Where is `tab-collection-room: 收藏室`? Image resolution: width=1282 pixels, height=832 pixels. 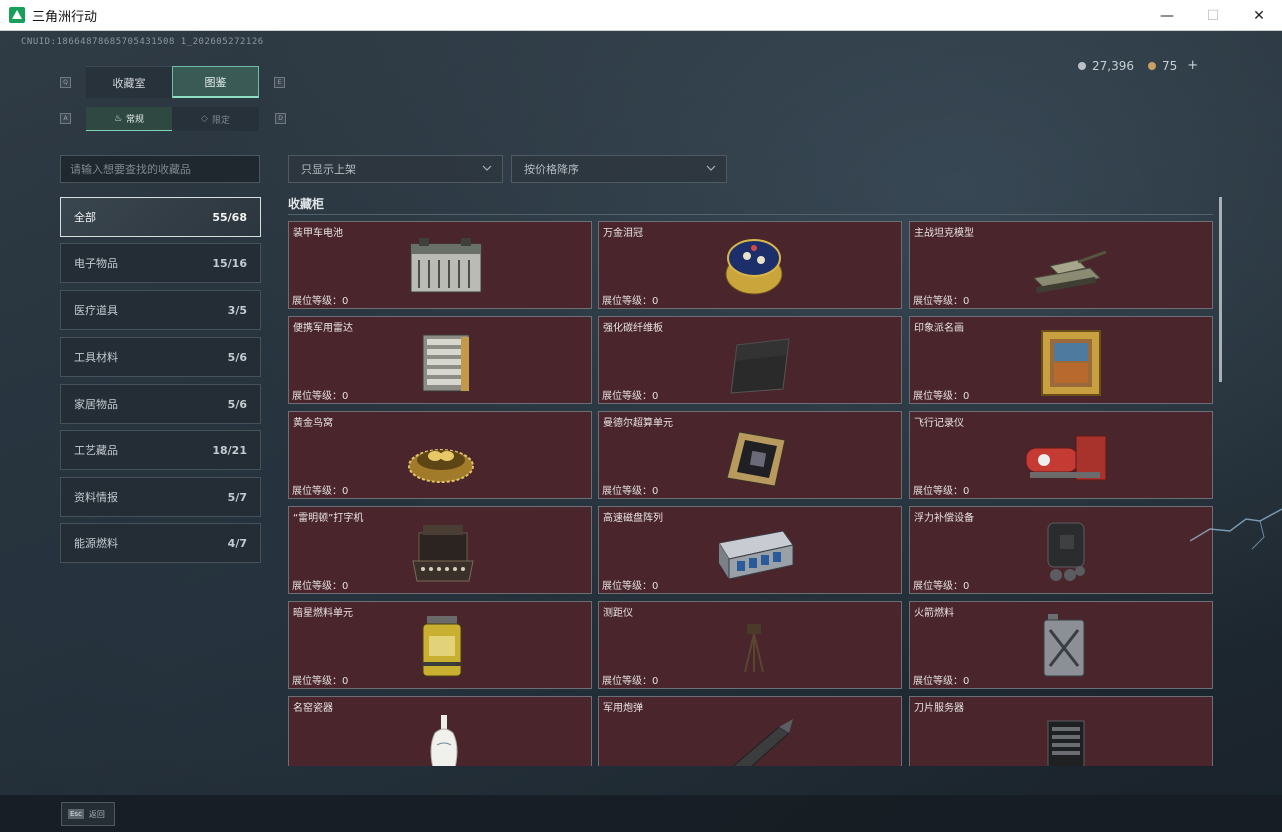
tab-collection-room: 收藏室 is located at coordinates (129, 82).